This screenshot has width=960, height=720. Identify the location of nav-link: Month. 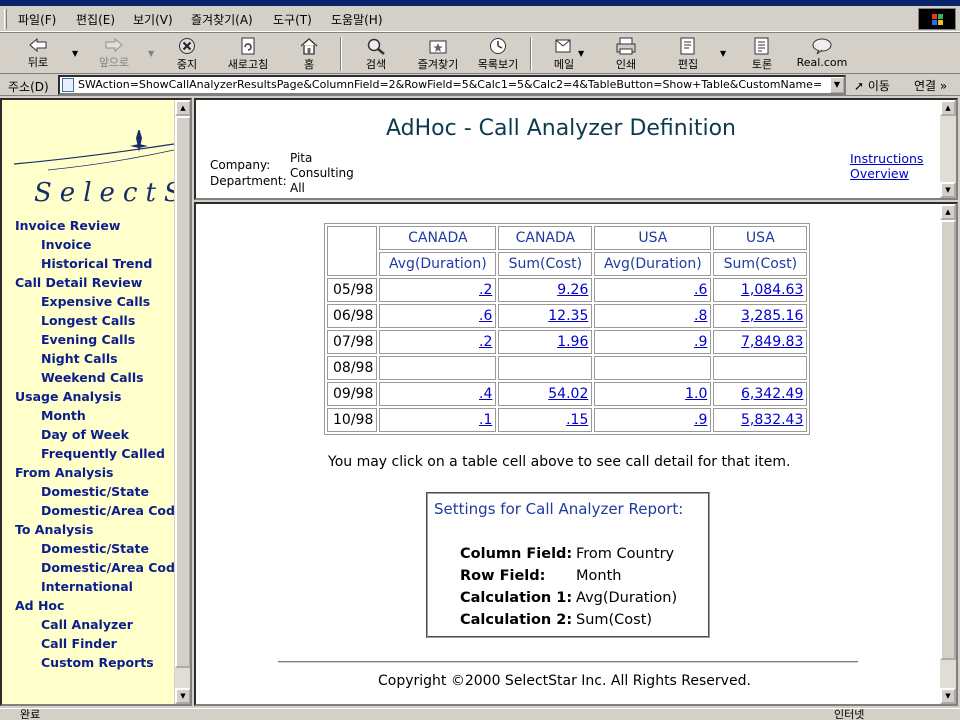
(99, 415).